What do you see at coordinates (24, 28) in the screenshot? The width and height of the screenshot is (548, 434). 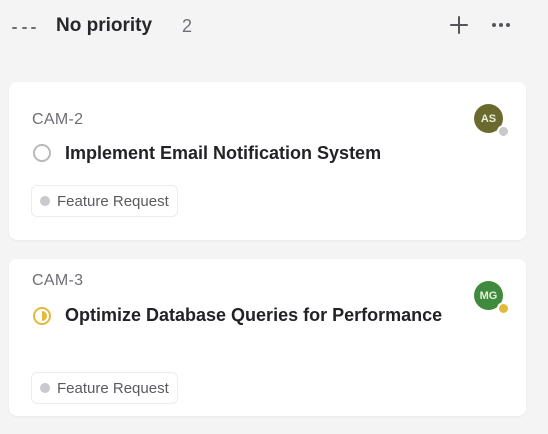 I see `no-priority-icon` at bounding box center [24, 28].